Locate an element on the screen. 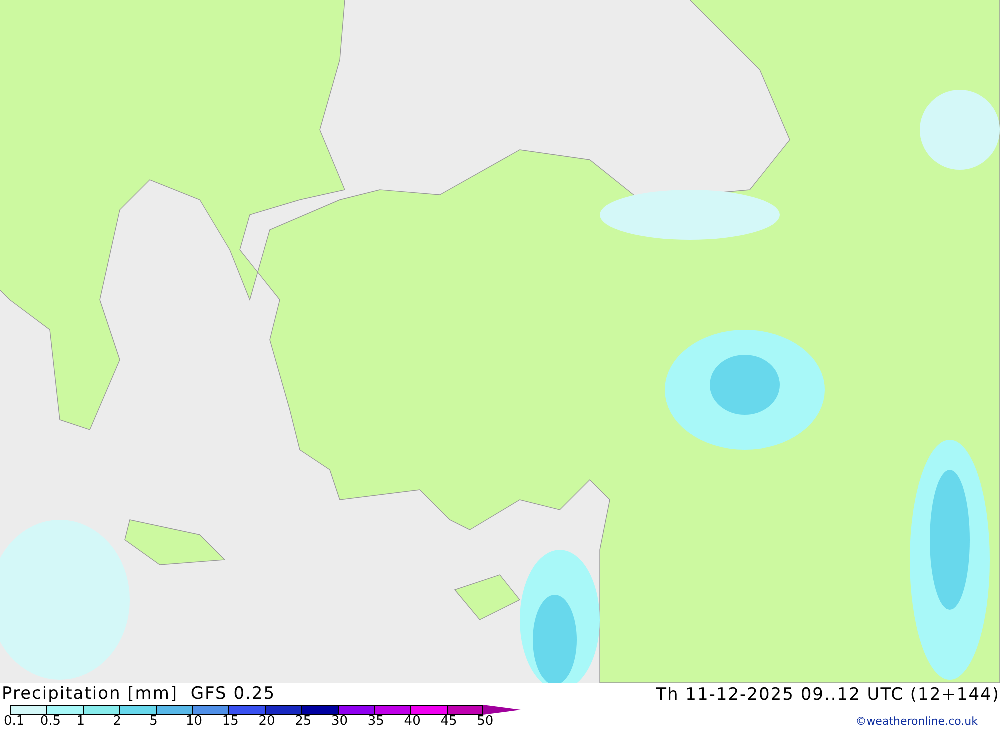 This screenshot has height=733, width=1000. map-title: Precipitation [mm] GFS 0.25 is located at coordinates (139, 694).